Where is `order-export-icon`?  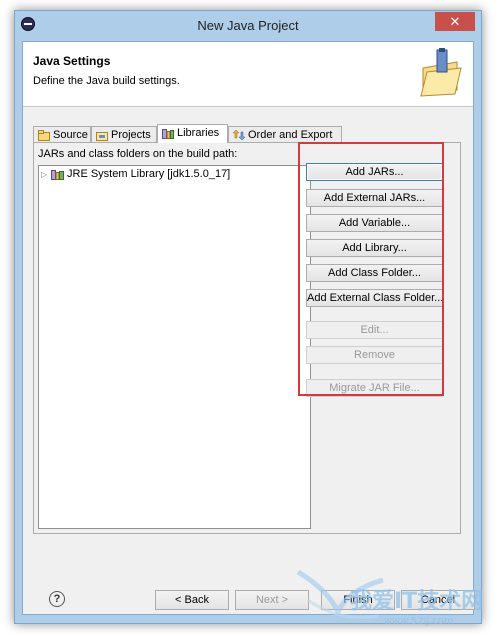 order-export-icon is located at coordinates (239, 134).